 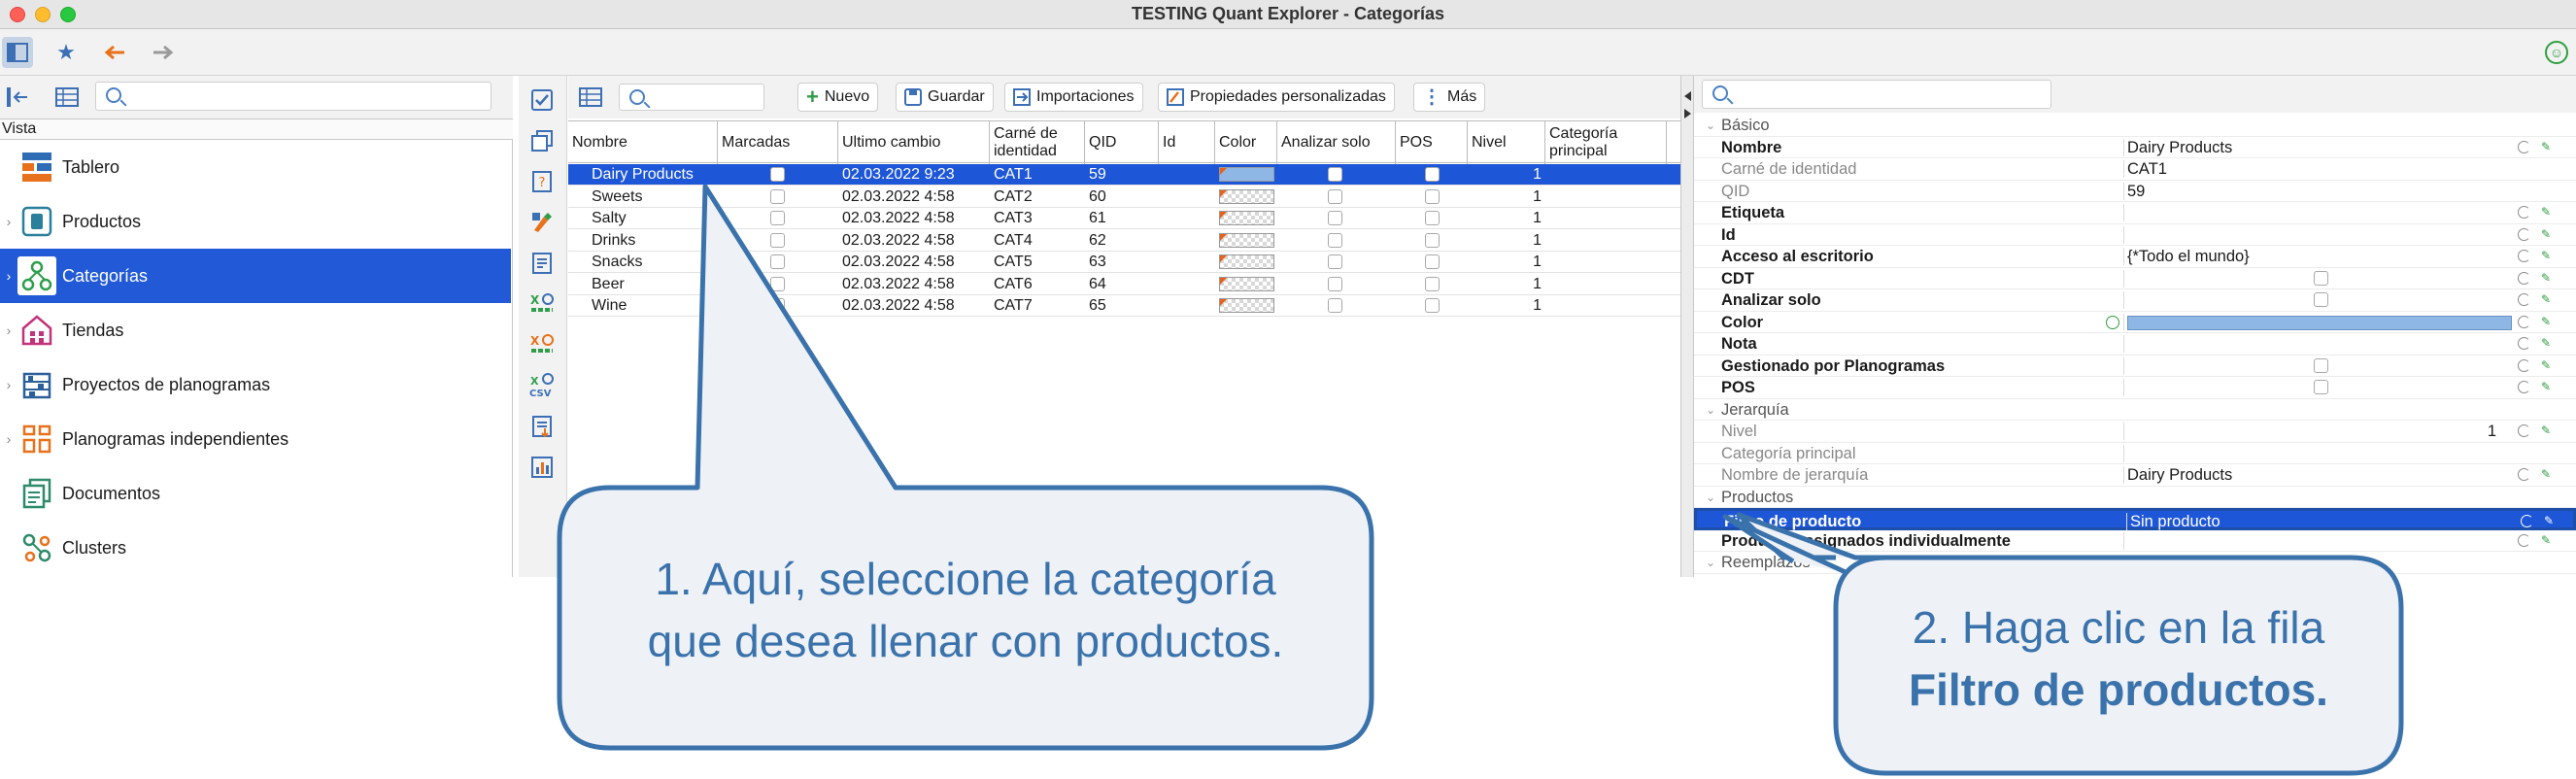 I want to click on property-value: Dairy Products, so click(x=2311, y=147).